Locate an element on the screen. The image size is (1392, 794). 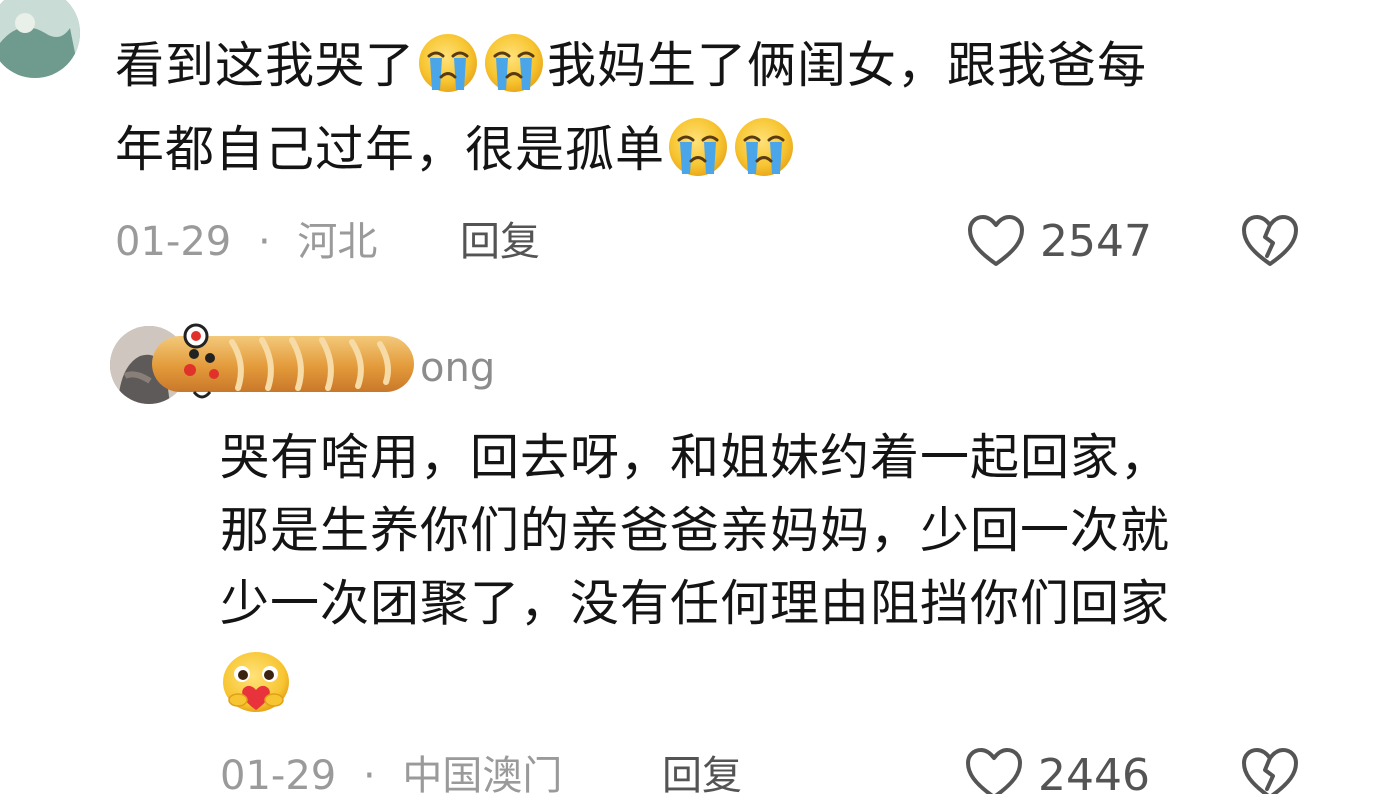
comment-meta: 01-29 · 中国澳门 is located at coordinates (391, 773).